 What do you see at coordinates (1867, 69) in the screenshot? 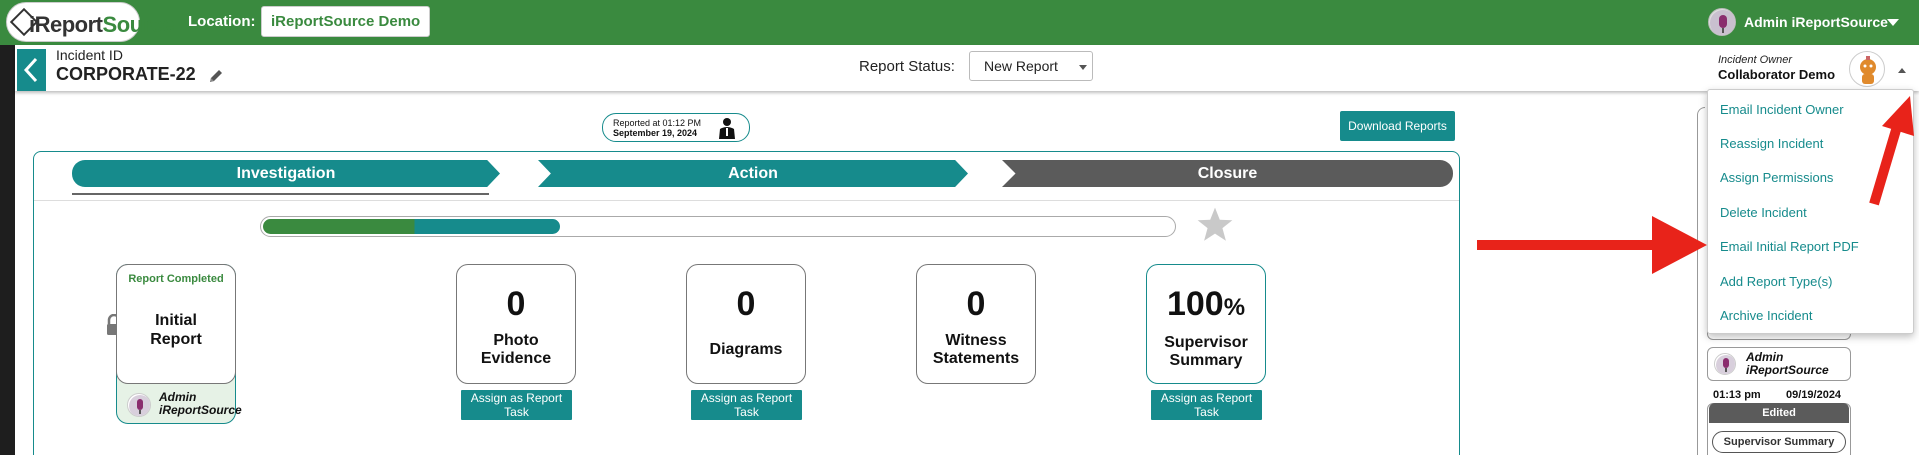
I see `owner-avatar` at bounding box center [1867, 69].